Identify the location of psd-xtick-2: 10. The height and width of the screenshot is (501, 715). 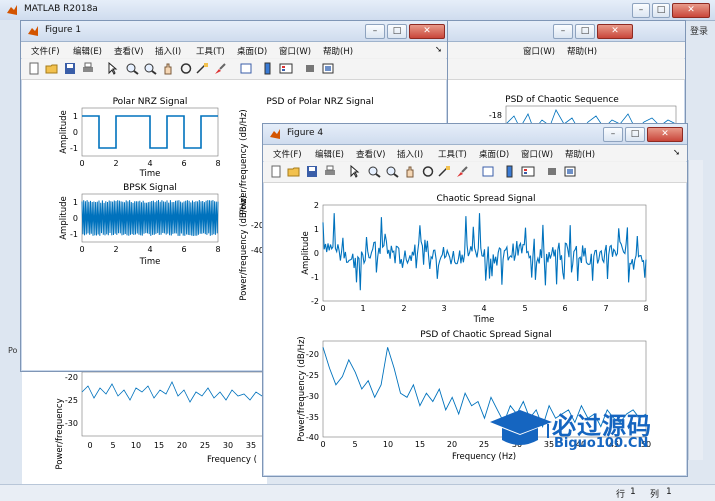
(388, 444).